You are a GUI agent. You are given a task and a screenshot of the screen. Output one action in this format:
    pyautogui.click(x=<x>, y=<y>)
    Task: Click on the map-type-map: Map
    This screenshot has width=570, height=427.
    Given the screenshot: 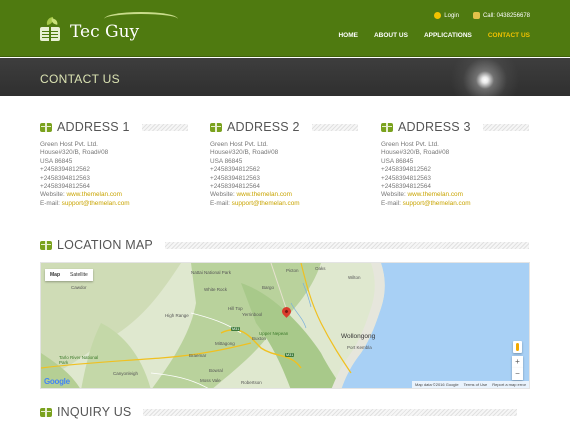 What is the action you would take?
    pyautogui.click(x=55, y=275)
    